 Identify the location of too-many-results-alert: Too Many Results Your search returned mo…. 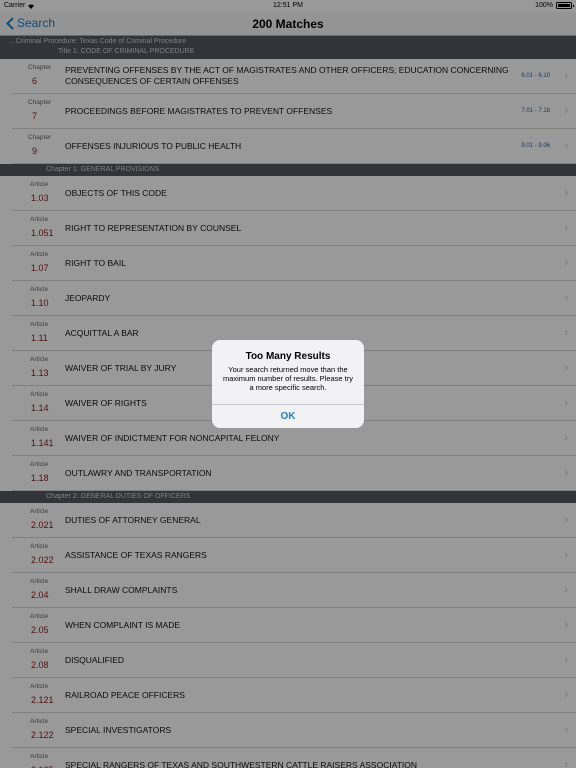
(288, 384).